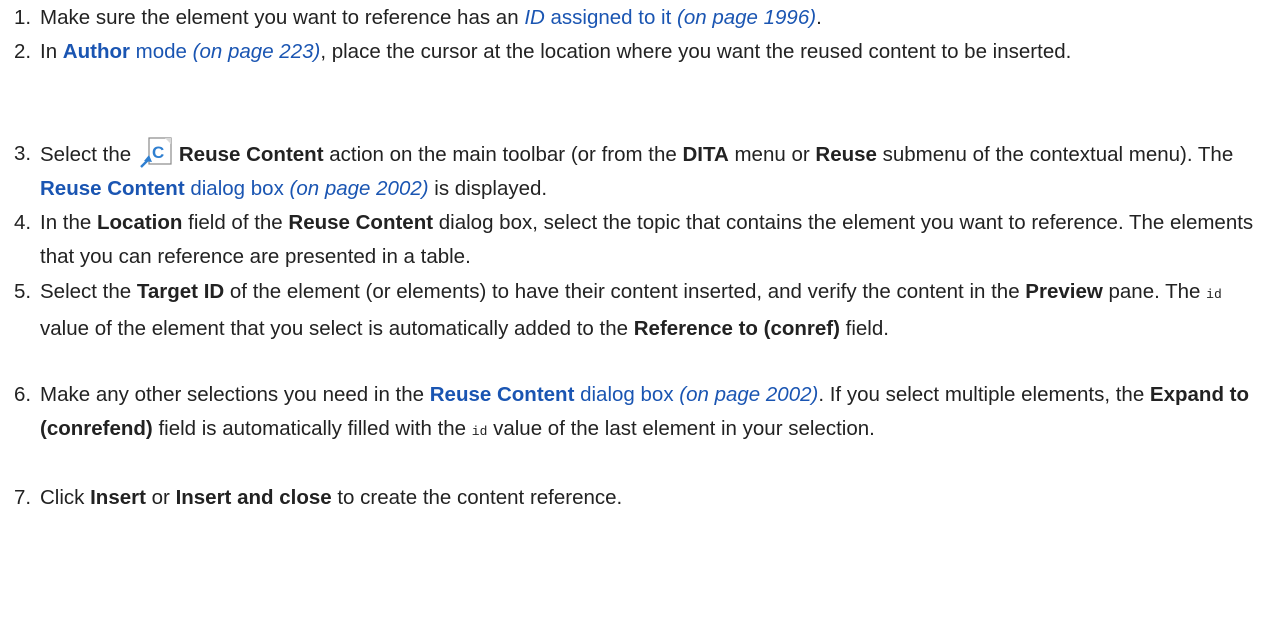 This screenshot has height=638, width=1263. I want to click on author-mode-link: Author mode, so click(125, 51).